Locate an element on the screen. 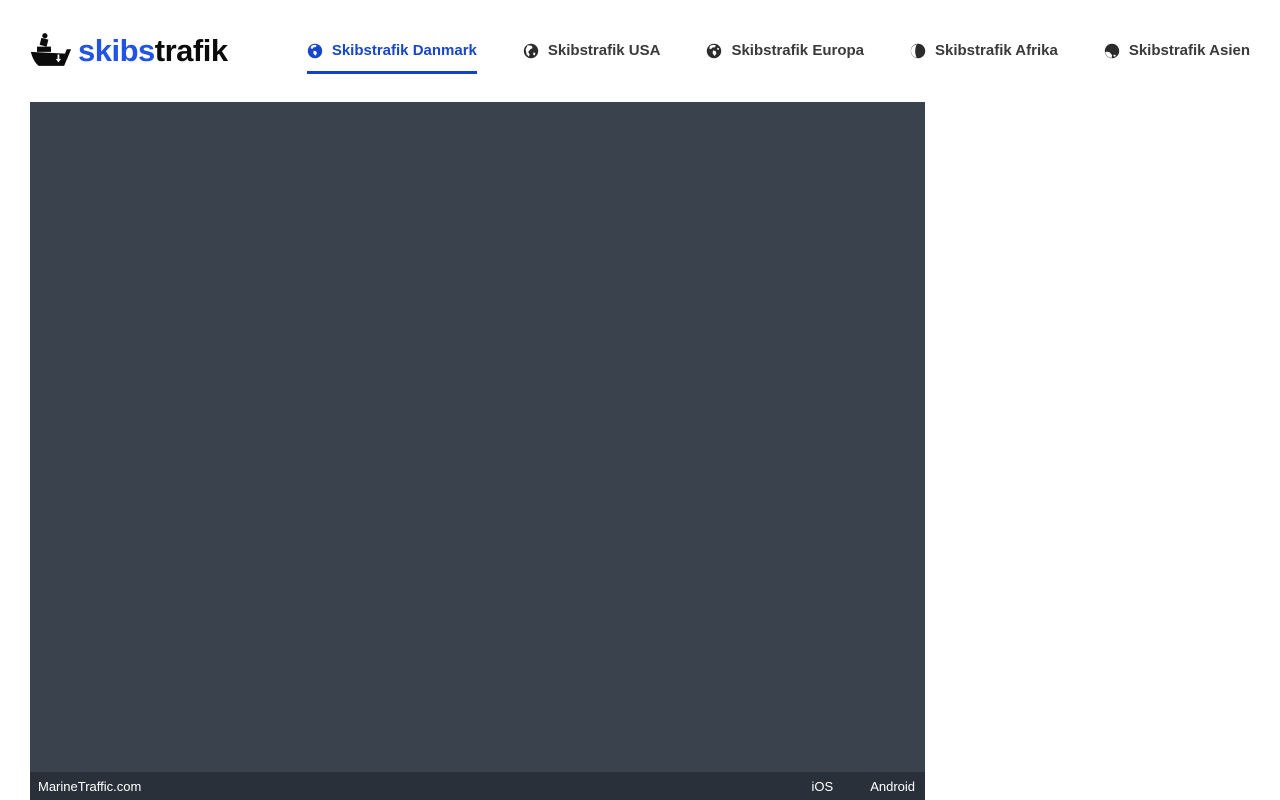 This screenshot has width=1280, height=800. nav-item-skibstrafik-danmark: Skibstrafik Danmark is located at coordinates (391, 51).